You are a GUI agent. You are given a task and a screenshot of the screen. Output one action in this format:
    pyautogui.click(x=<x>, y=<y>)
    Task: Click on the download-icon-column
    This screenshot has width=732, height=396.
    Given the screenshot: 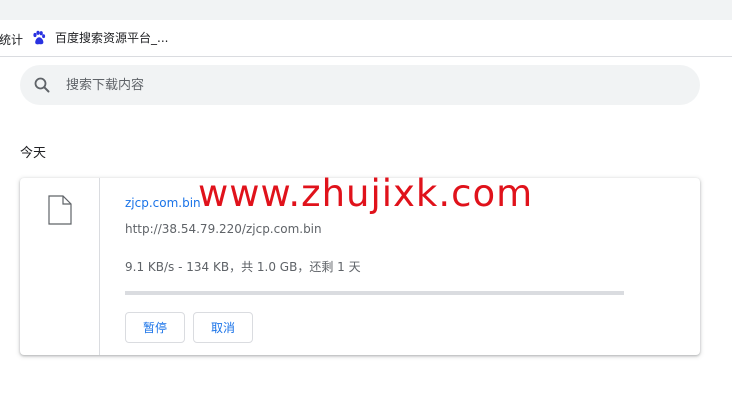 What is the action you would take?
    pyautogui.click(x=60, y=266)
    